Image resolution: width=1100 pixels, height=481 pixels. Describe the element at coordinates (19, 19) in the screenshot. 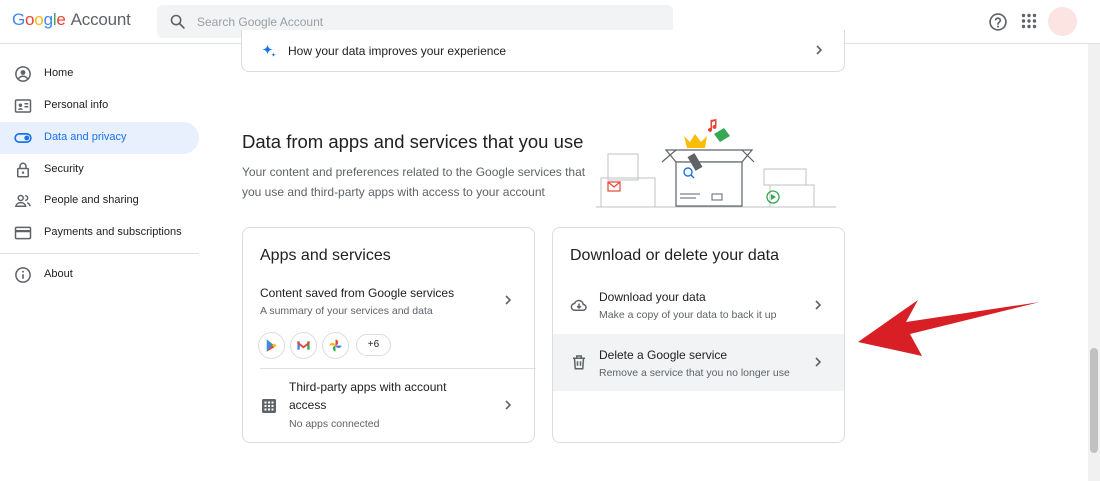

I see `logo-letter: G` at that location.